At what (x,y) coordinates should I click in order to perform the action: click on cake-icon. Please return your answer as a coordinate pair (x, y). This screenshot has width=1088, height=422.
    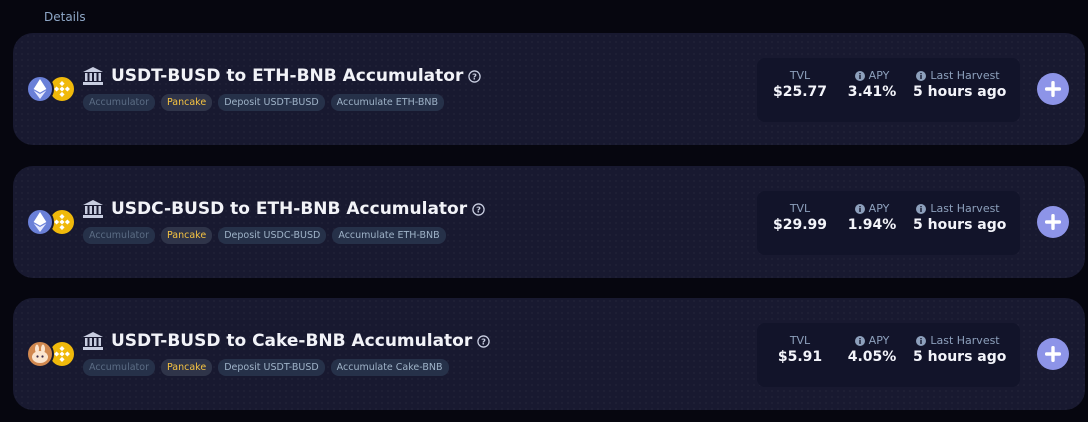
    Looking at the image, I should click on (40, 354).